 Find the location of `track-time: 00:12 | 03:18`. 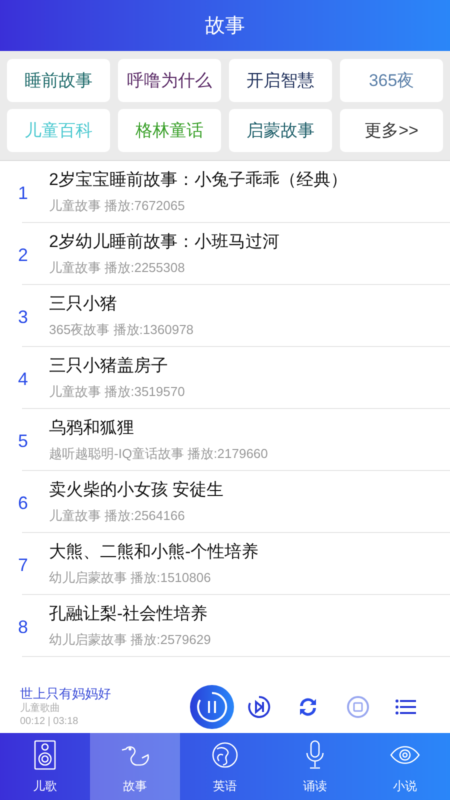

track-time: 00:12 | 03:18 is located at coordinates (50, 721).